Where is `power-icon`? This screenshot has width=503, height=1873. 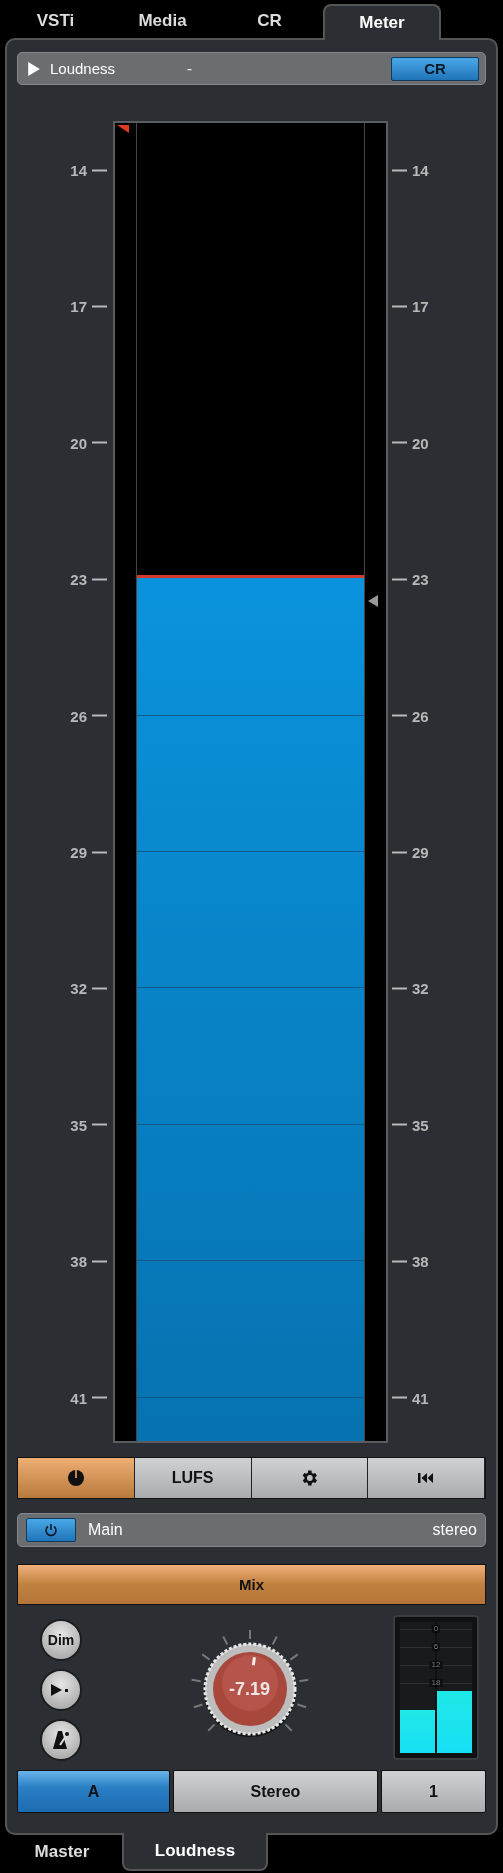 power-icon is located at coordinates (51, 1530).